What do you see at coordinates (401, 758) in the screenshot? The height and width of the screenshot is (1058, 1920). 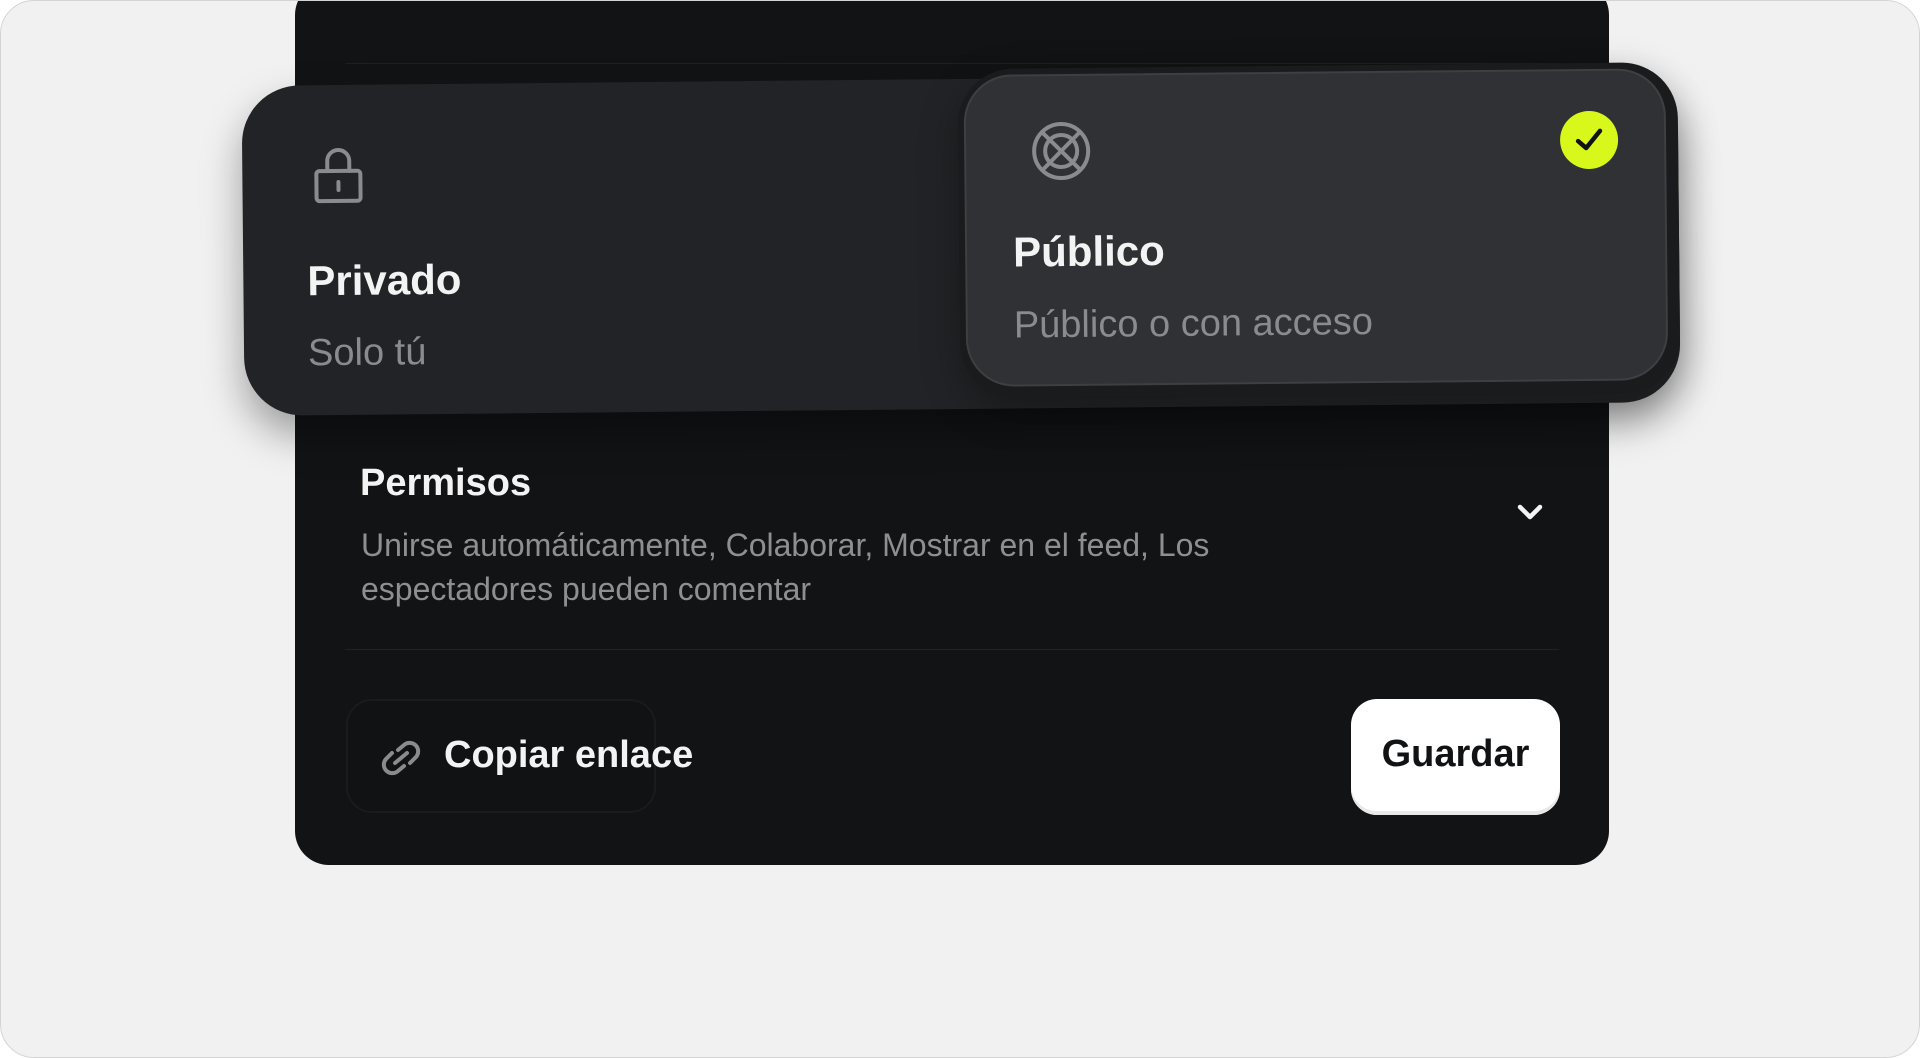 I see `link-icon` at bounding box center [401, 758].